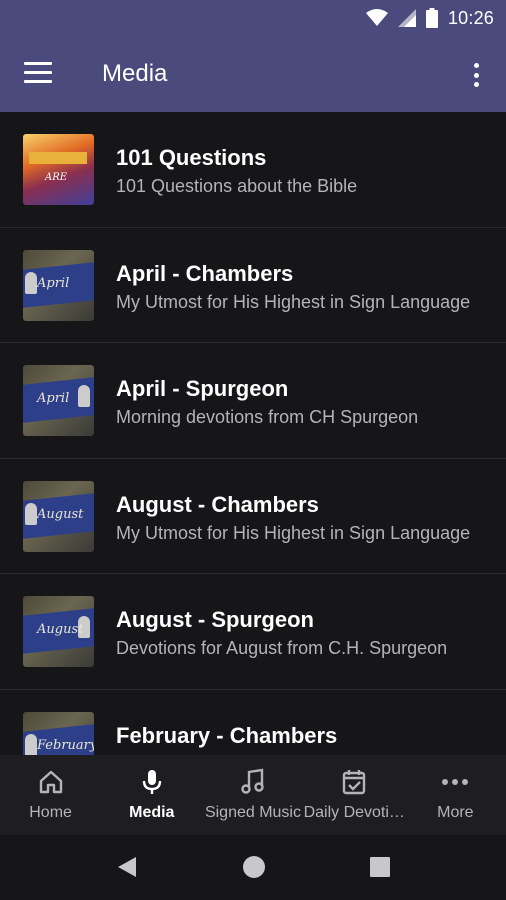 The image size is (506, 900). Describe the element at coordinates (476, 75) in the screenshot. I see `overflow-menu-icon` at that location.